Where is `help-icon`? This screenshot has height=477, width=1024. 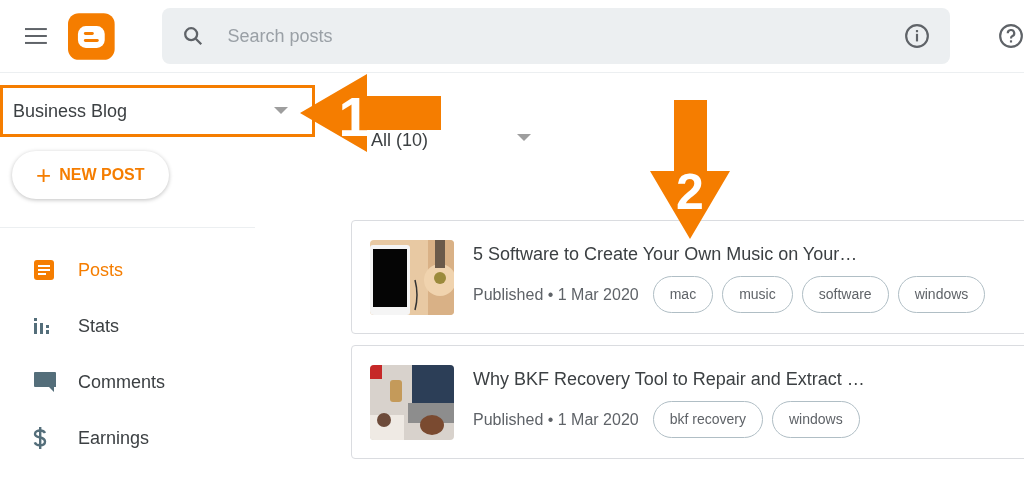
help-icon is located at coordinates (1011, 36).